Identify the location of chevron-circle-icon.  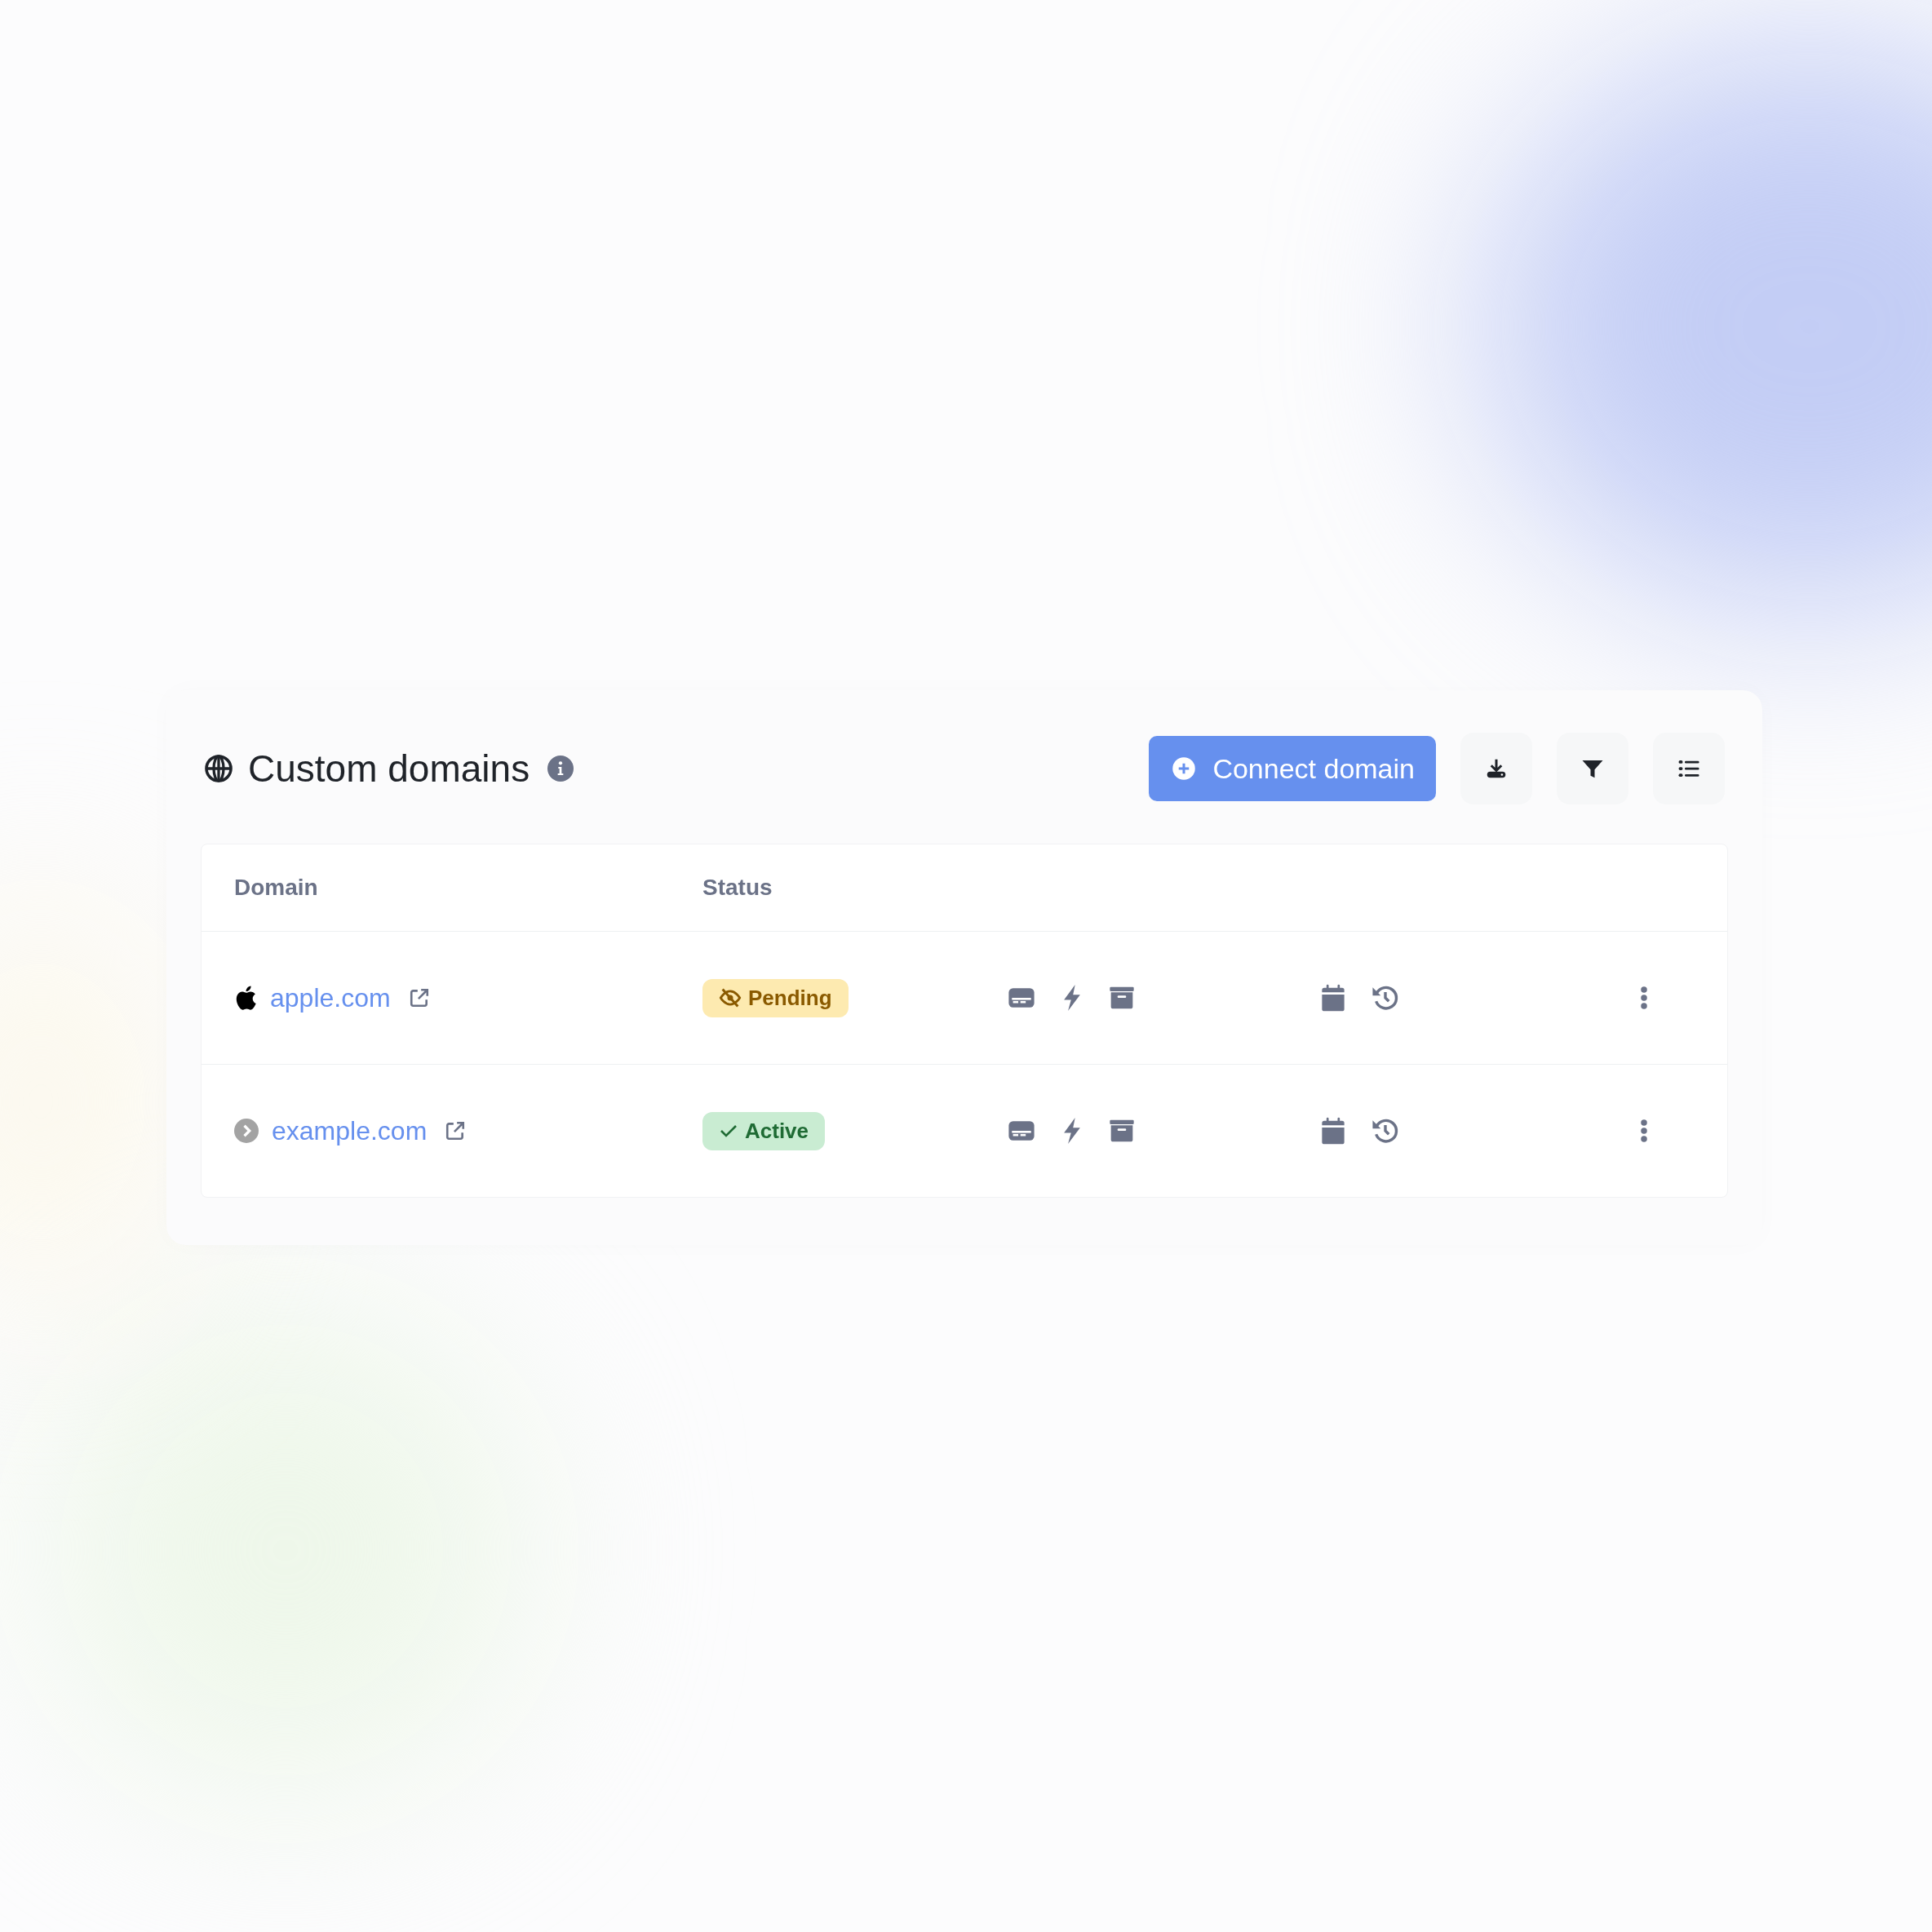
(247, 1131).